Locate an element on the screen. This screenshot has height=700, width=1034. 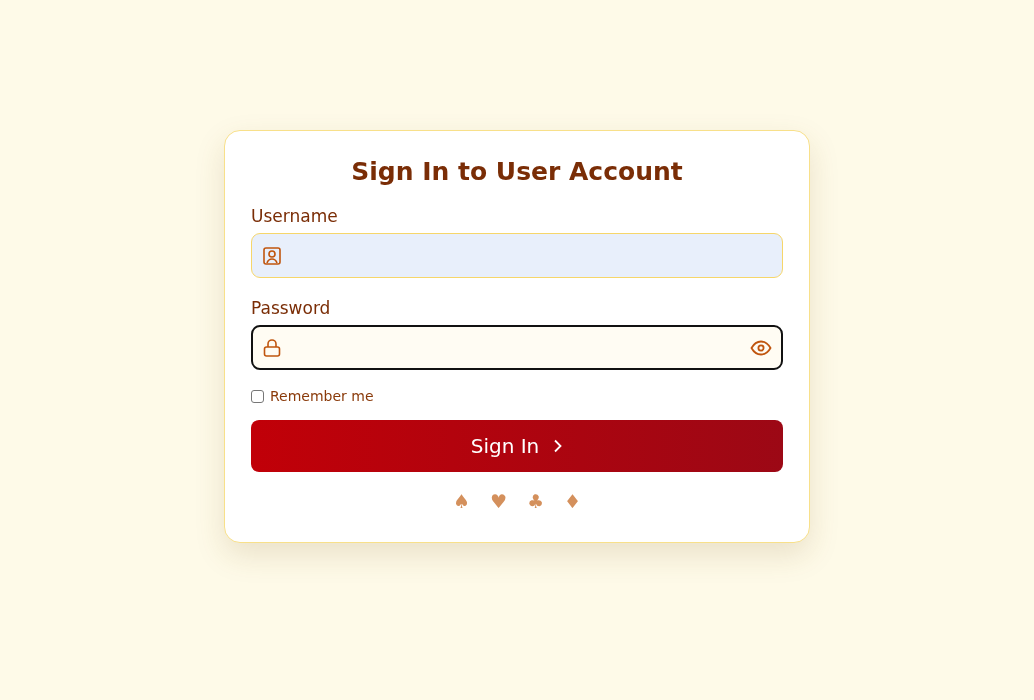
username-field is located at coordinates (517, 255).